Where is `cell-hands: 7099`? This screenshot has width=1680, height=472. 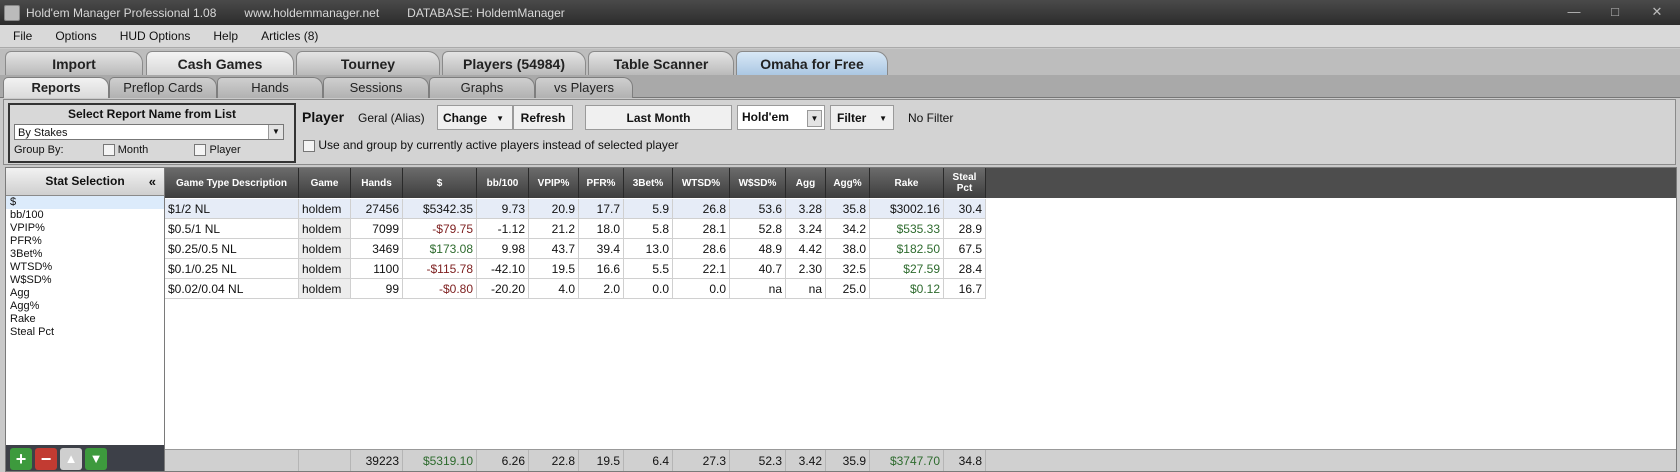
cell-hands: 7099 is located at coordinates (377, 229).